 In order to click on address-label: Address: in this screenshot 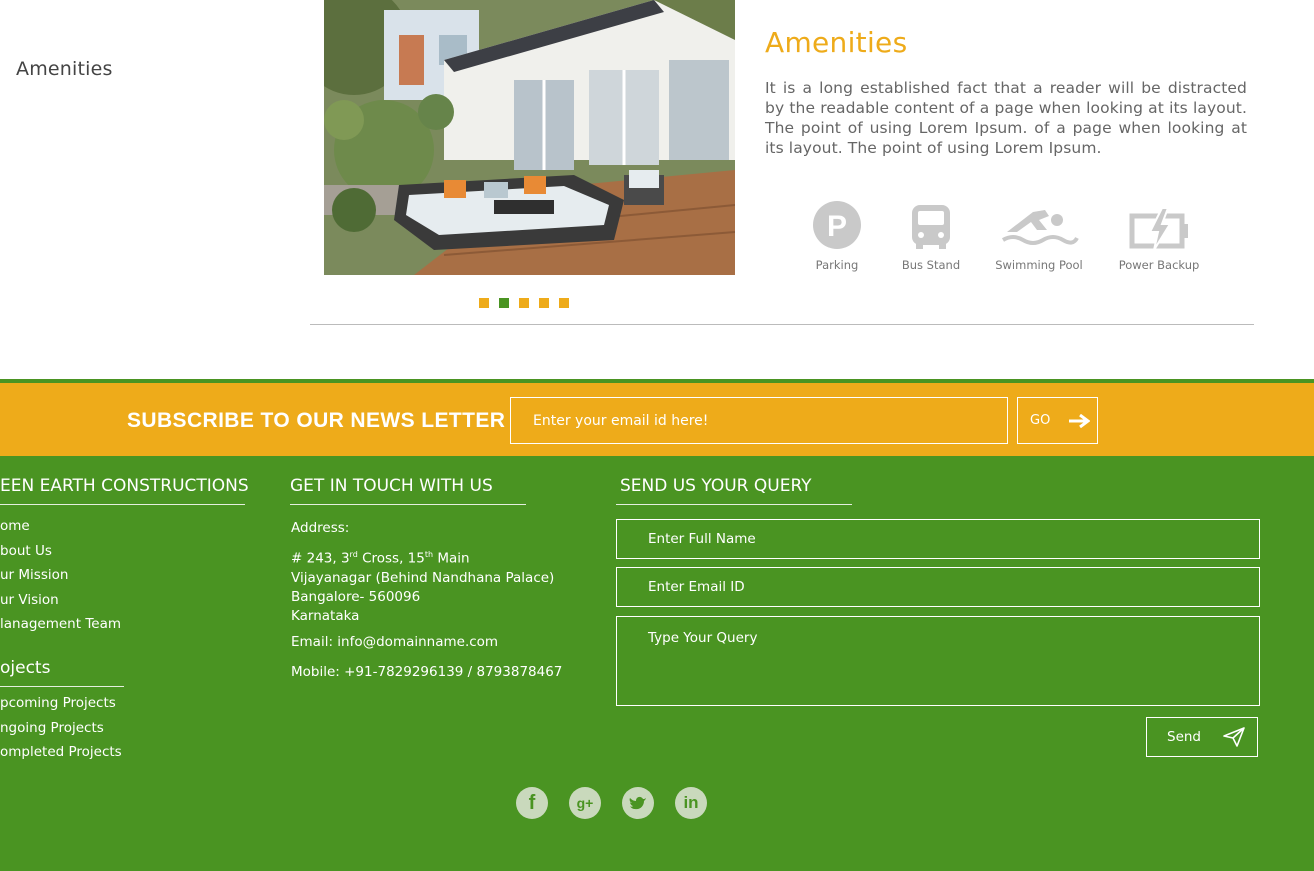, I will do `click(320, 528)`.